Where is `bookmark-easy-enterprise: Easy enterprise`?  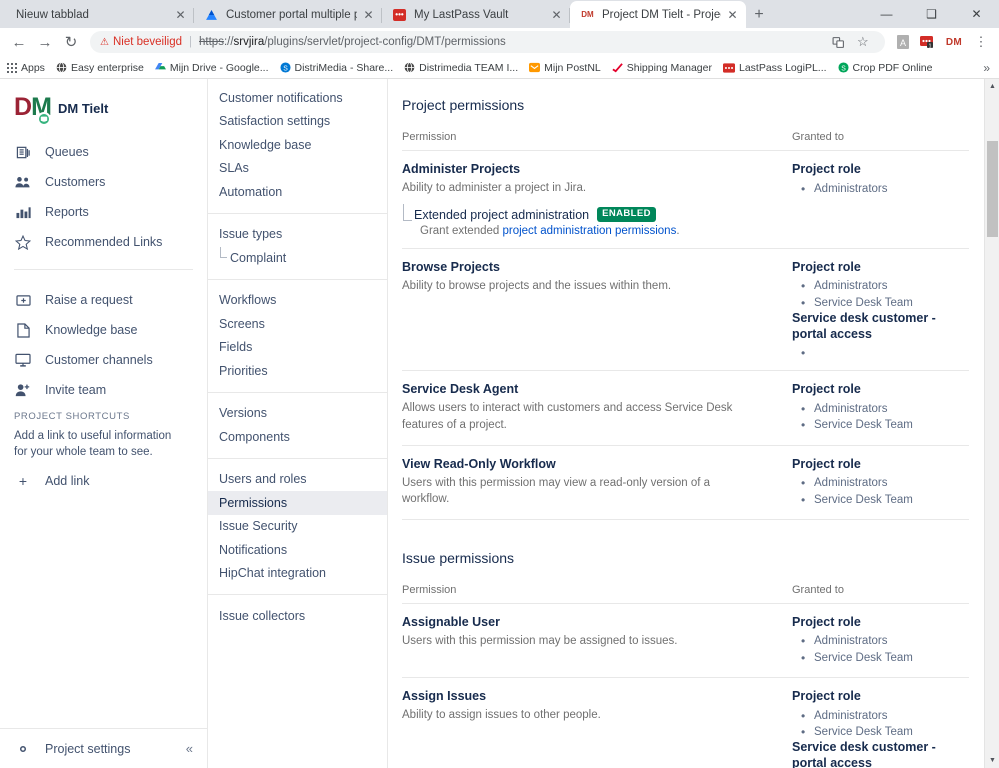 bookmark-easy-enterprise: Easy enterprise is located at coordinates (100, 68).